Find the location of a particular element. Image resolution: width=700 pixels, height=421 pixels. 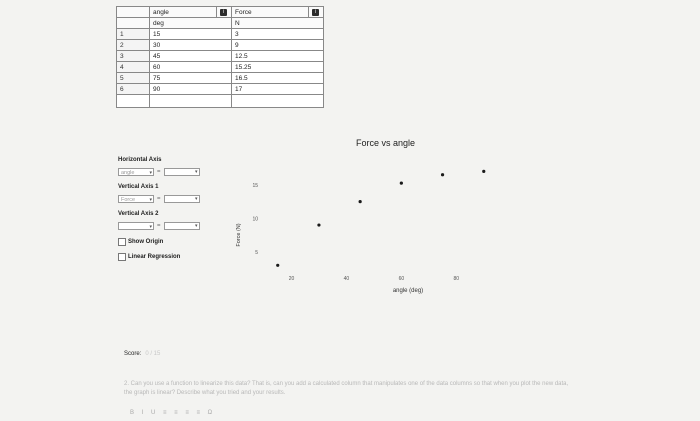

table-row: 3 45 12.5 is located at coordinates (220, 56).